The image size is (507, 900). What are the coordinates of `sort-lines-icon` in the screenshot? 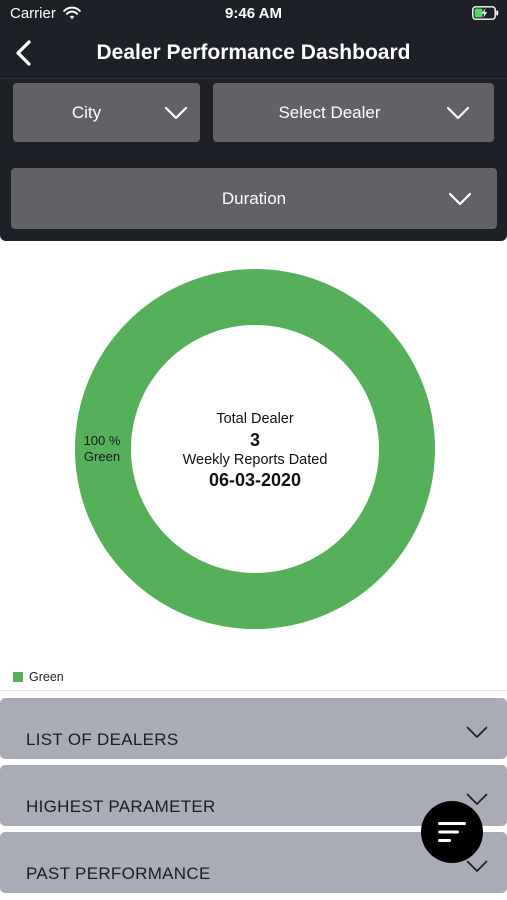 It's located at (452, 832).